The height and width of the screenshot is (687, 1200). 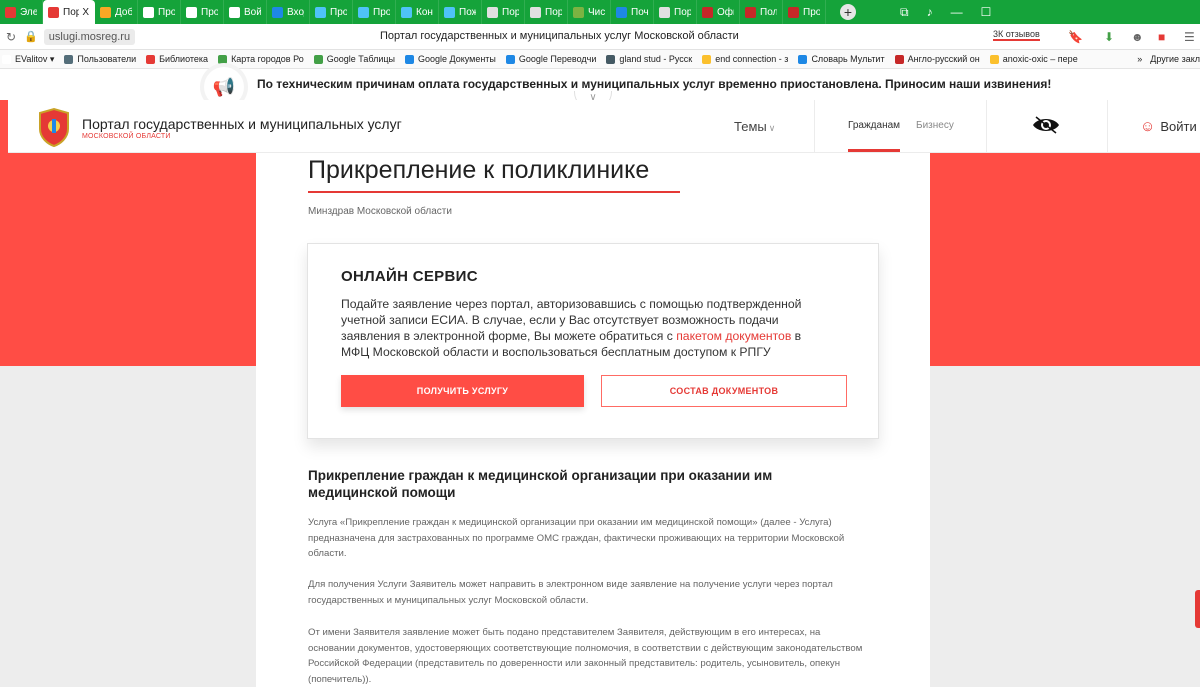 I want to click on vpn-icon: ☻, so click(x=1137, y=37).